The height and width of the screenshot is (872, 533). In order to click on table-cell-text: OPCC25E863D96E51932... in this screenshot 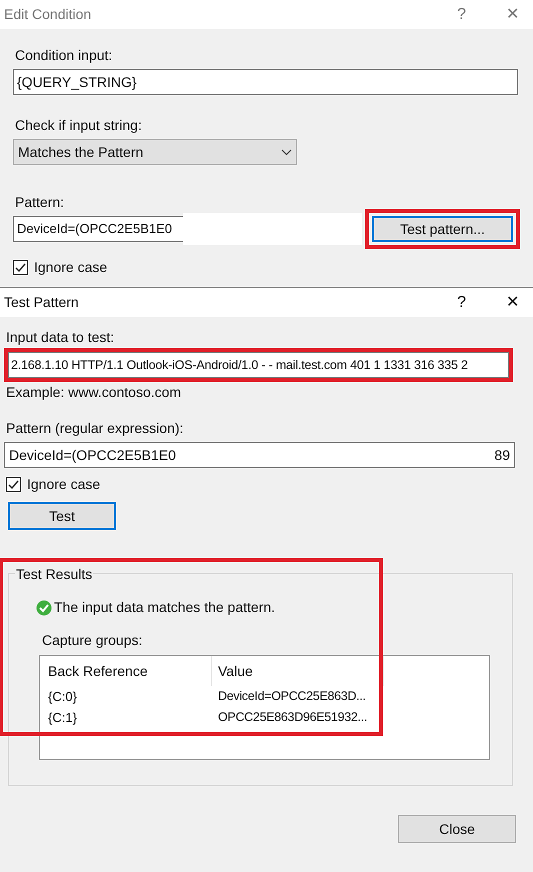, I will do `click(292, 717)`.